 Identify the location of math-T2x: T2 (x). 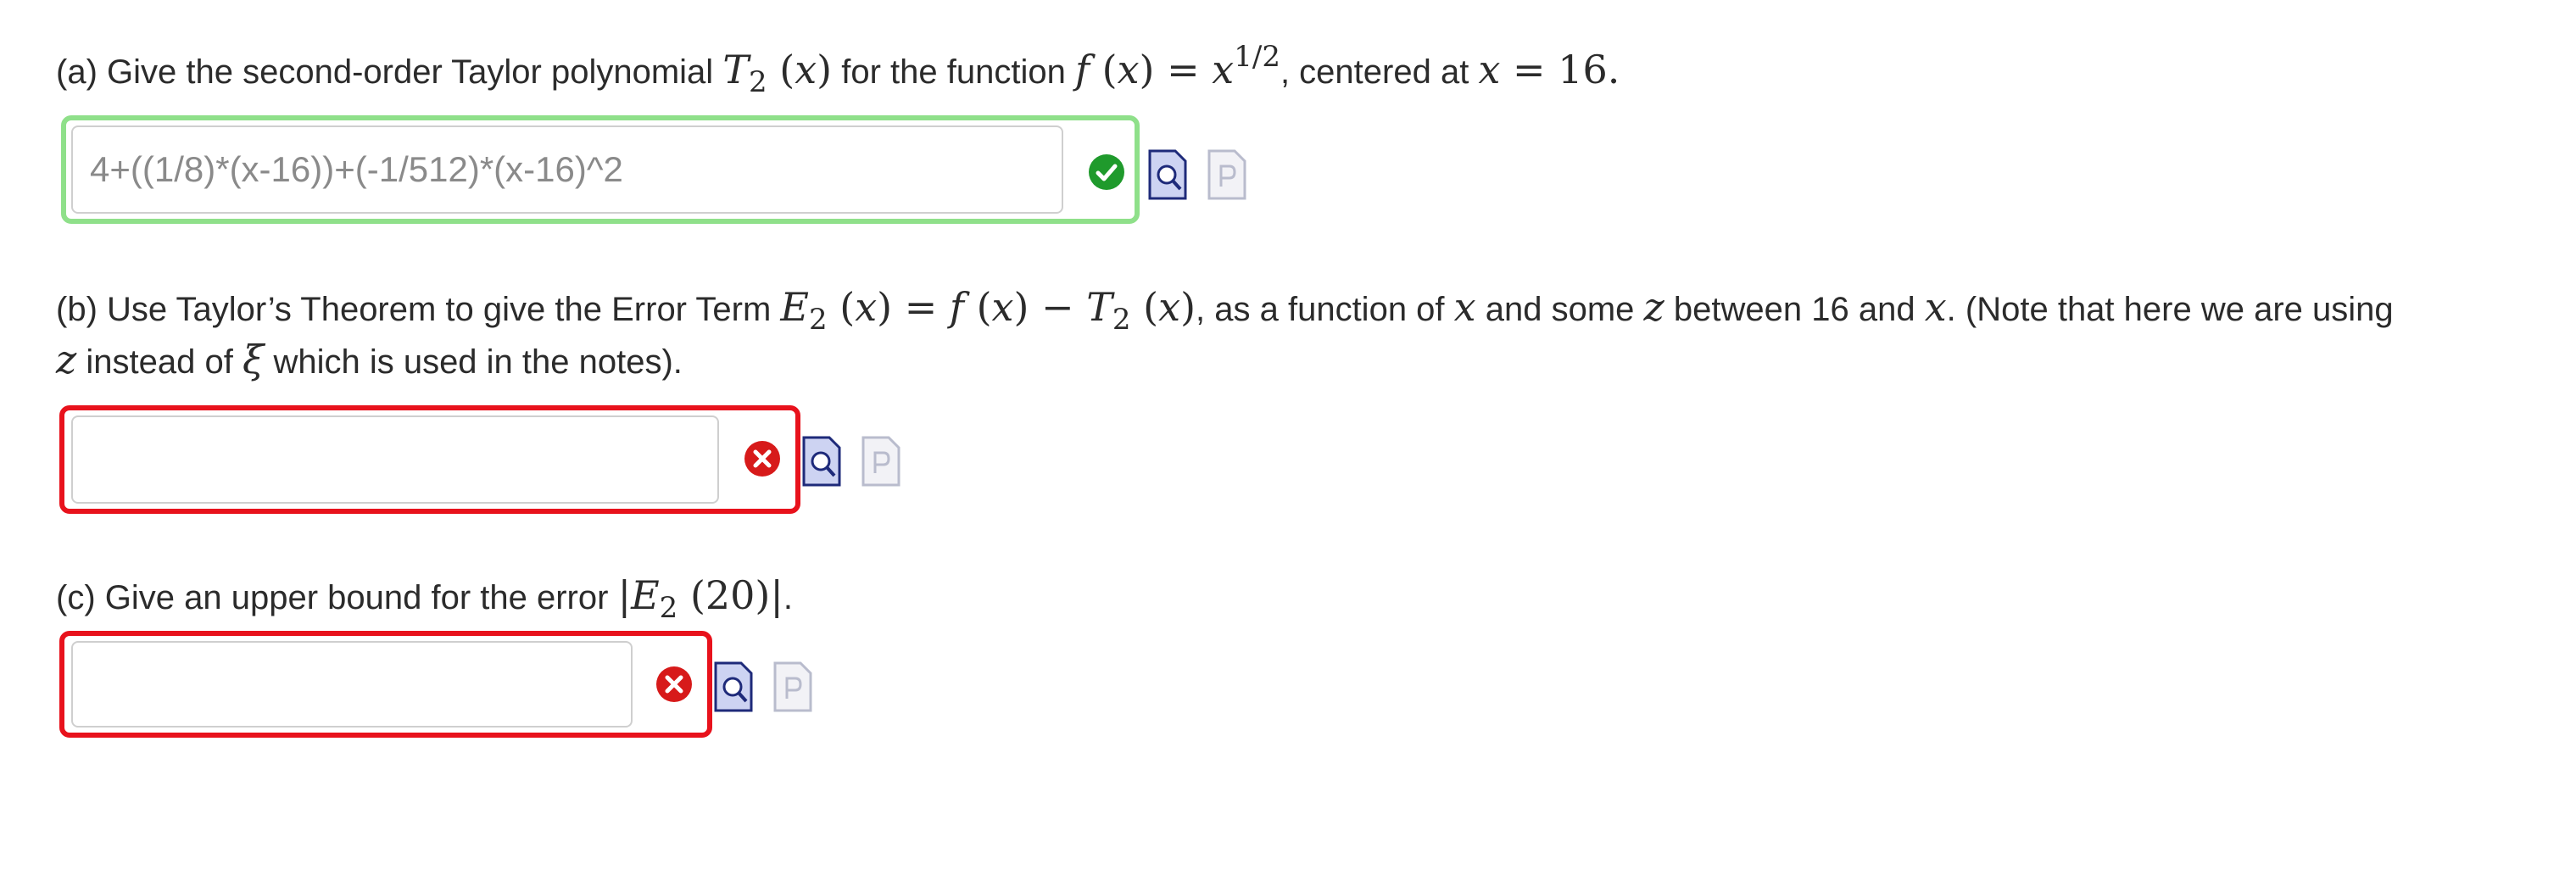
(777, 73).